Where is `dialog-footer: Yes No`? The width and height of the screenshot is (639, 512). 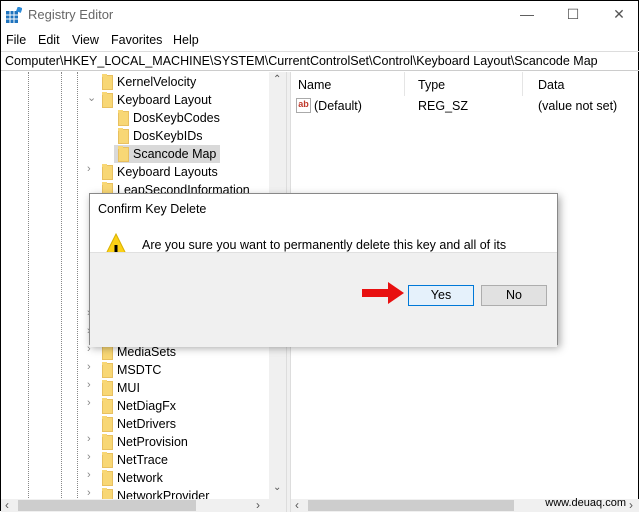
dialog-footer: Yes No is located at coordinates (323, 299).